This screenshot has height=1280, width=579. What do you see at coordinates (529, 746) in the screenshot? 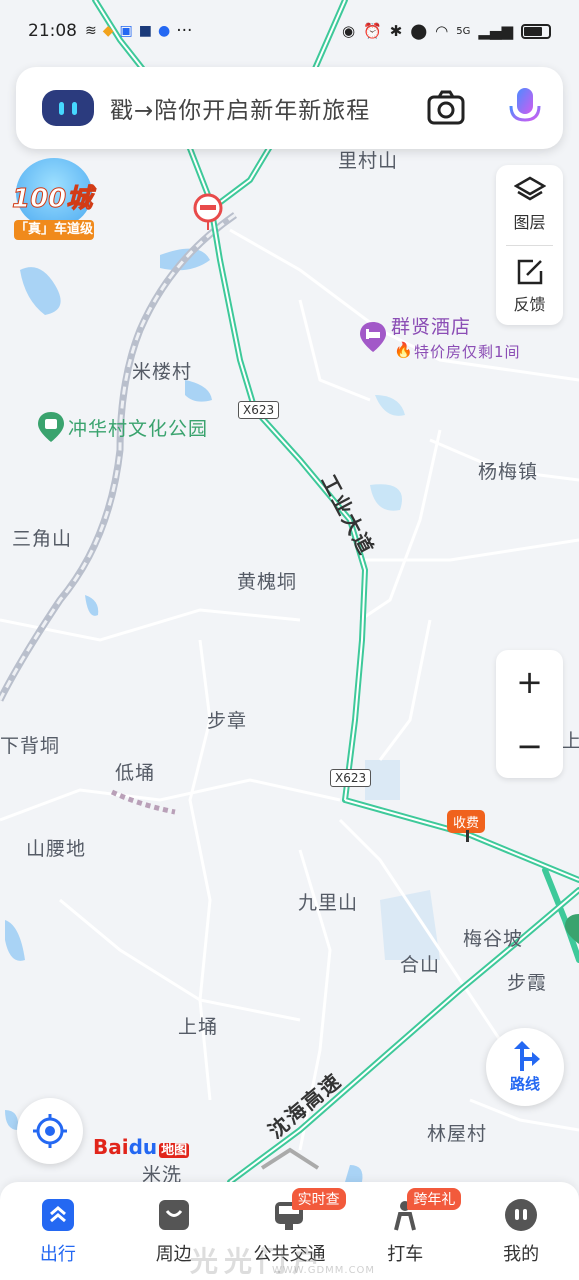
I see `zoom-out-button: −` at bounding box center [529, 746].